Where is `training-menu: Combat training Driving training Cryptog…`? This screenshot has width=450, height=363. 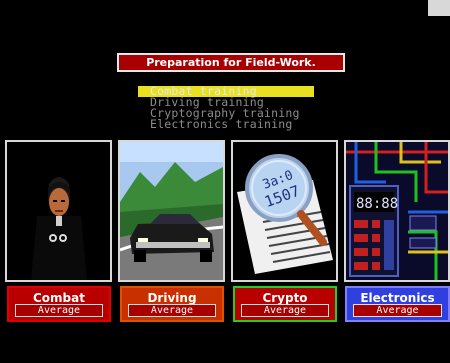
training-menu: Combat training Driving training Cryptog… is located at coordinates (228, 107).